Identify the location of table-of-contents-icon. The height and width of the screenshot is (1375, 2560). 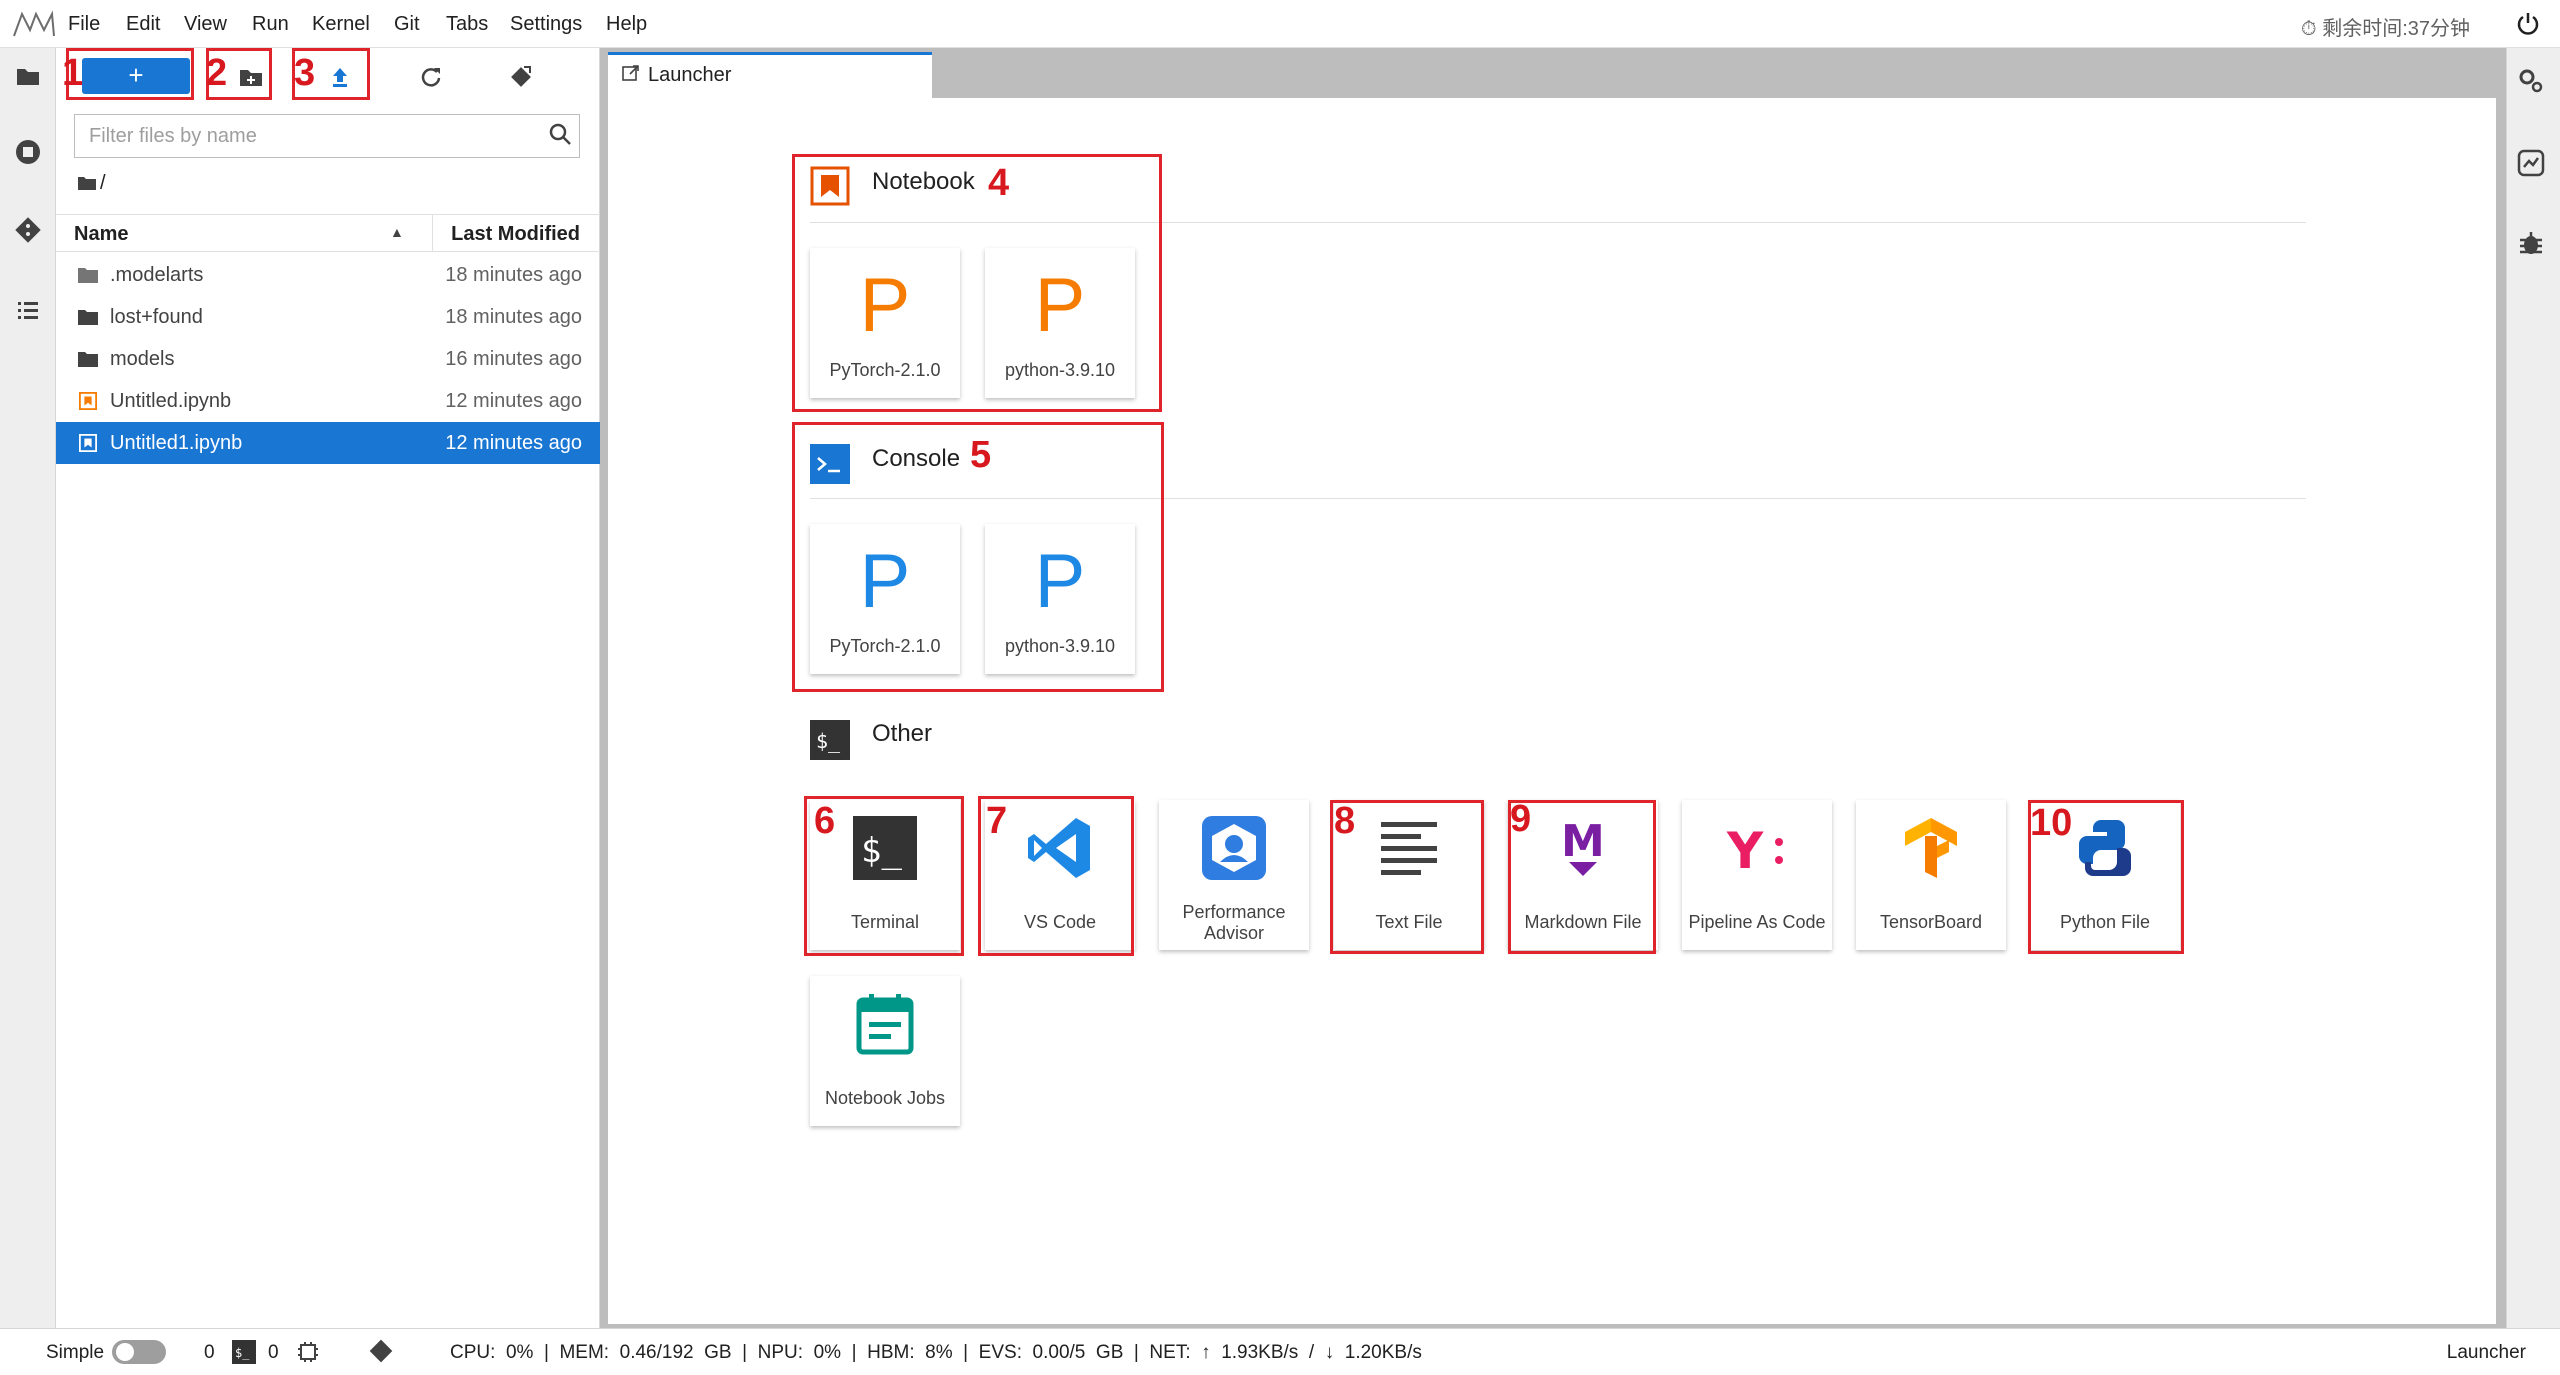
(28, 310).